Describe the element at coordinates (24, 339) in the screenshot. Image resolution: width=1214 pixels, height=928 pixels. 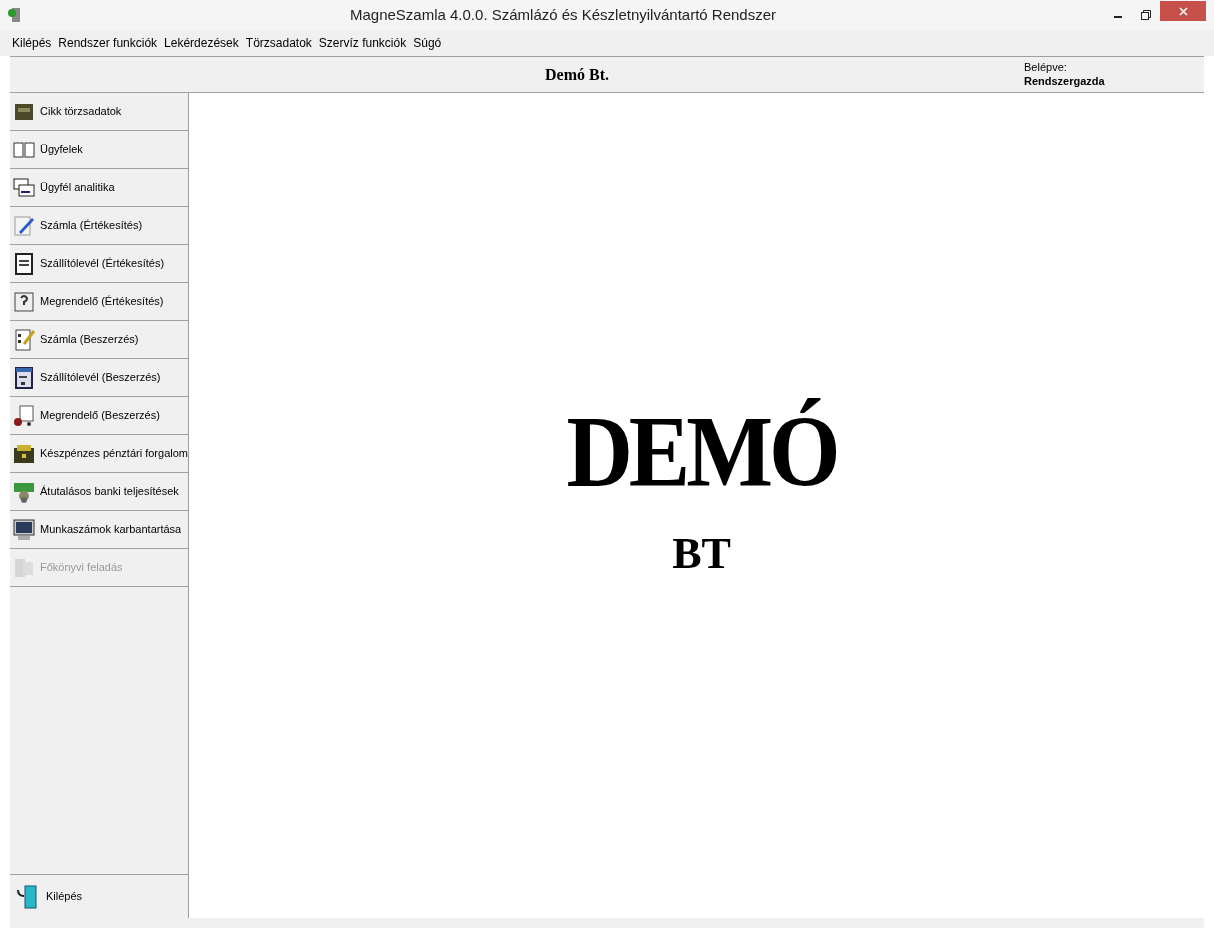
I see `checklist-icon` at that location.